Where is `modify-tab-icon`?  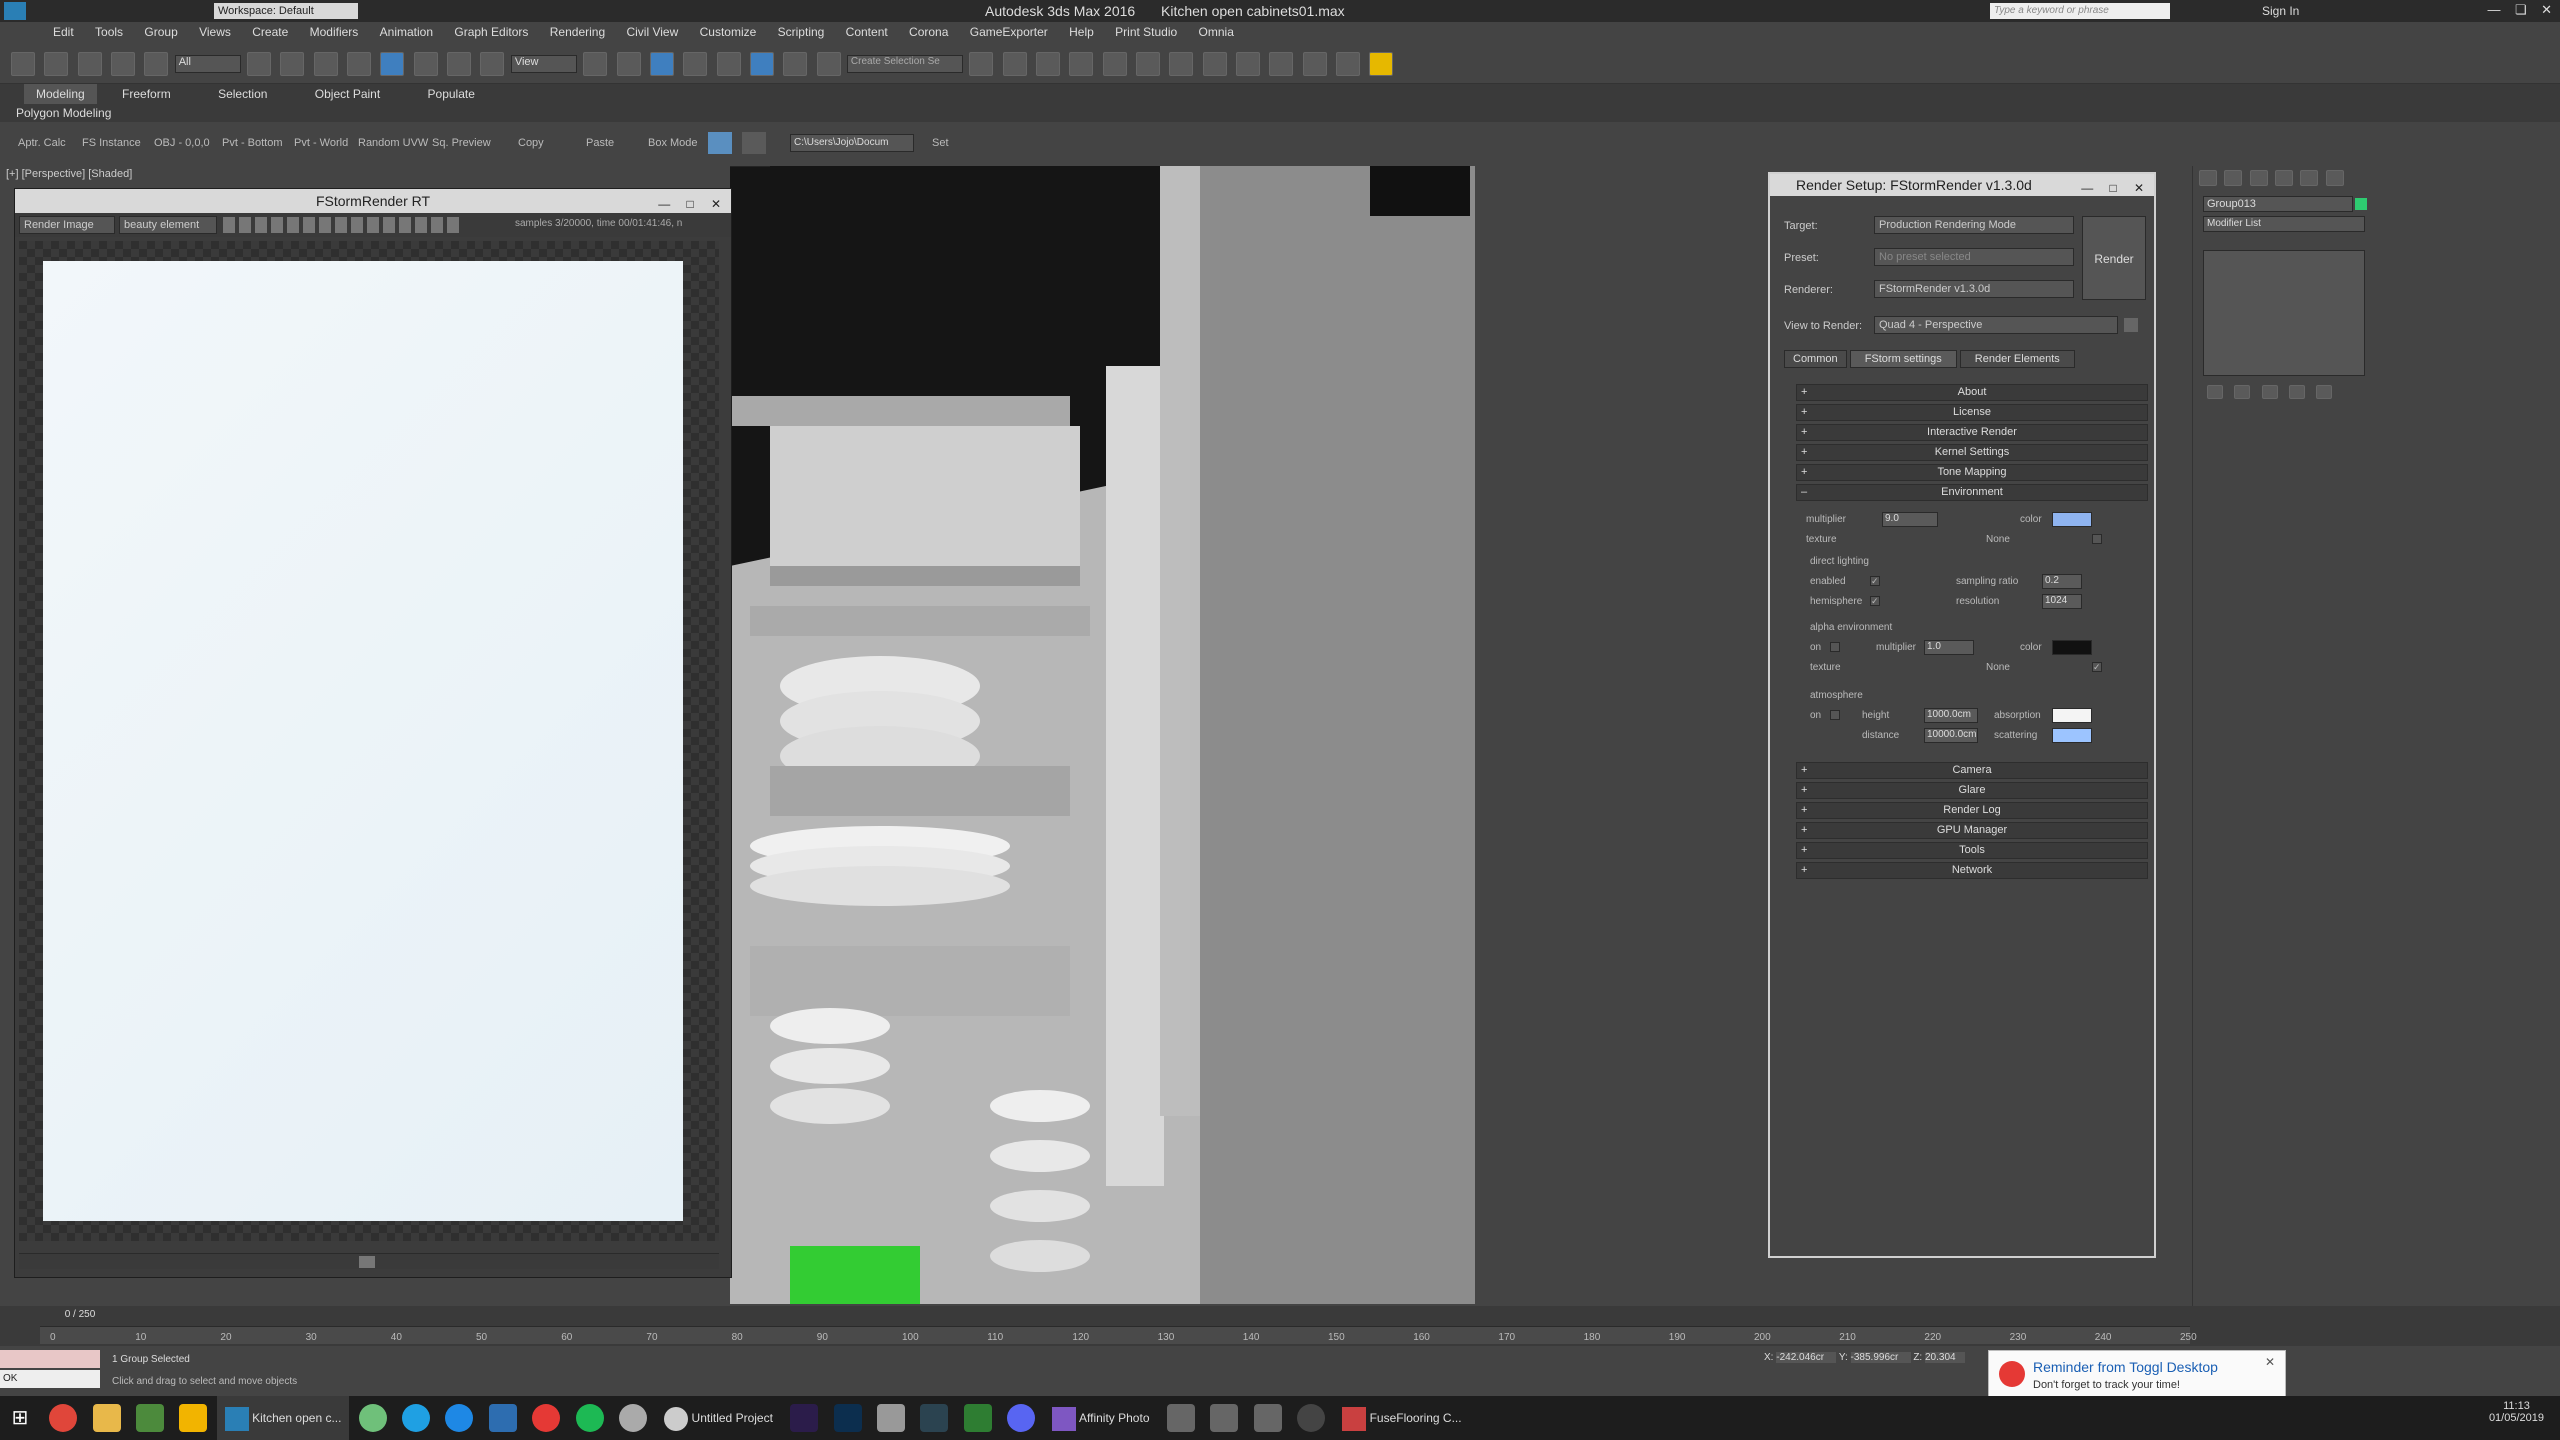 modify-tab-icon is located at coordinates (2233, 178).